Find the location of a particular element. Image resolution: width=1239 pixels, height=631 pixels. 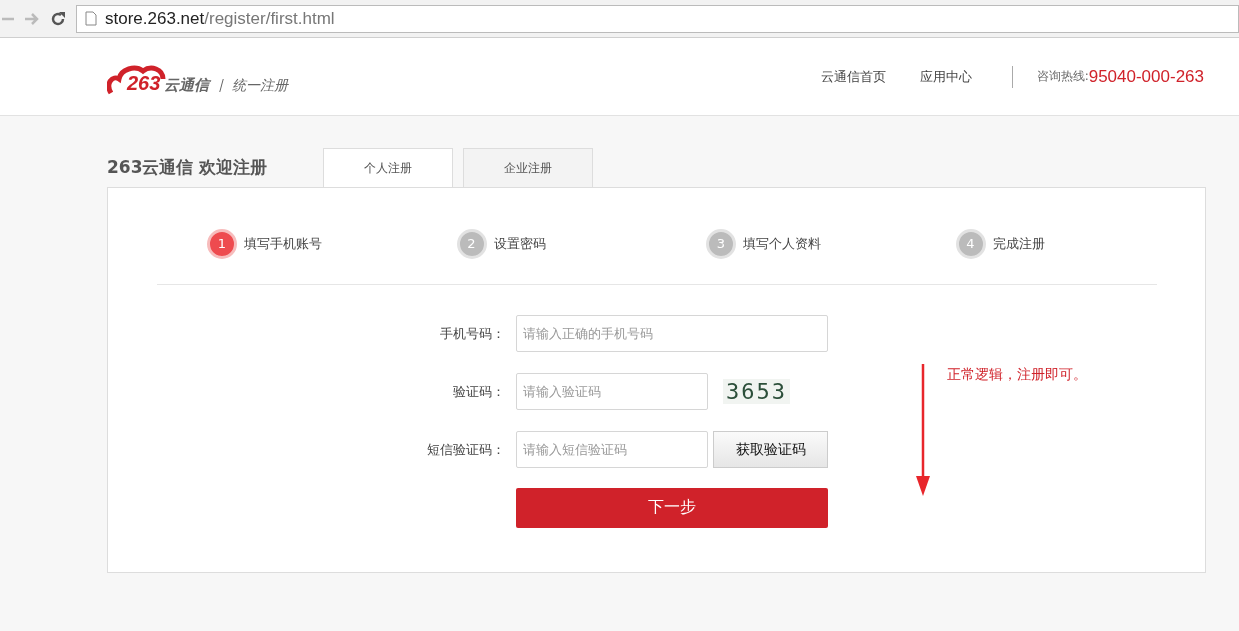

logo-name: 云通信 is located at coordinates (187, 85).